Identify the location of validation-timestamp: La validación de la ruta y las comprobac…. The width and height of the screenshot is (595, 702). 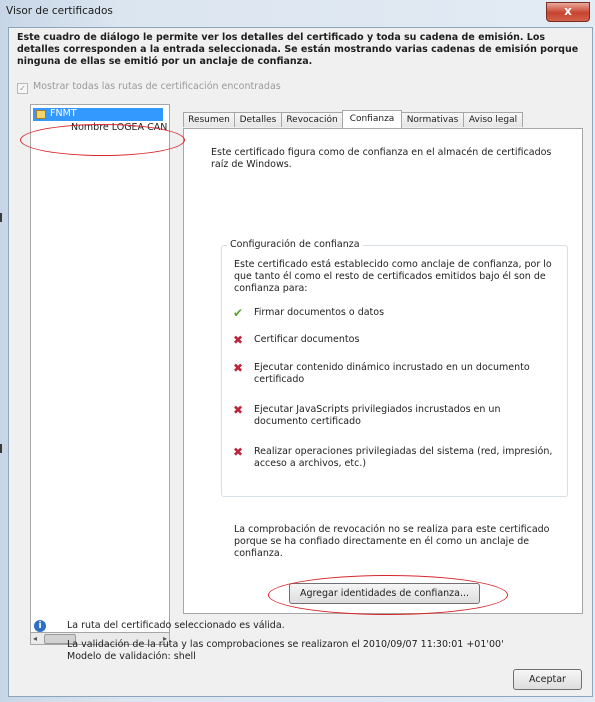
(285, 644).